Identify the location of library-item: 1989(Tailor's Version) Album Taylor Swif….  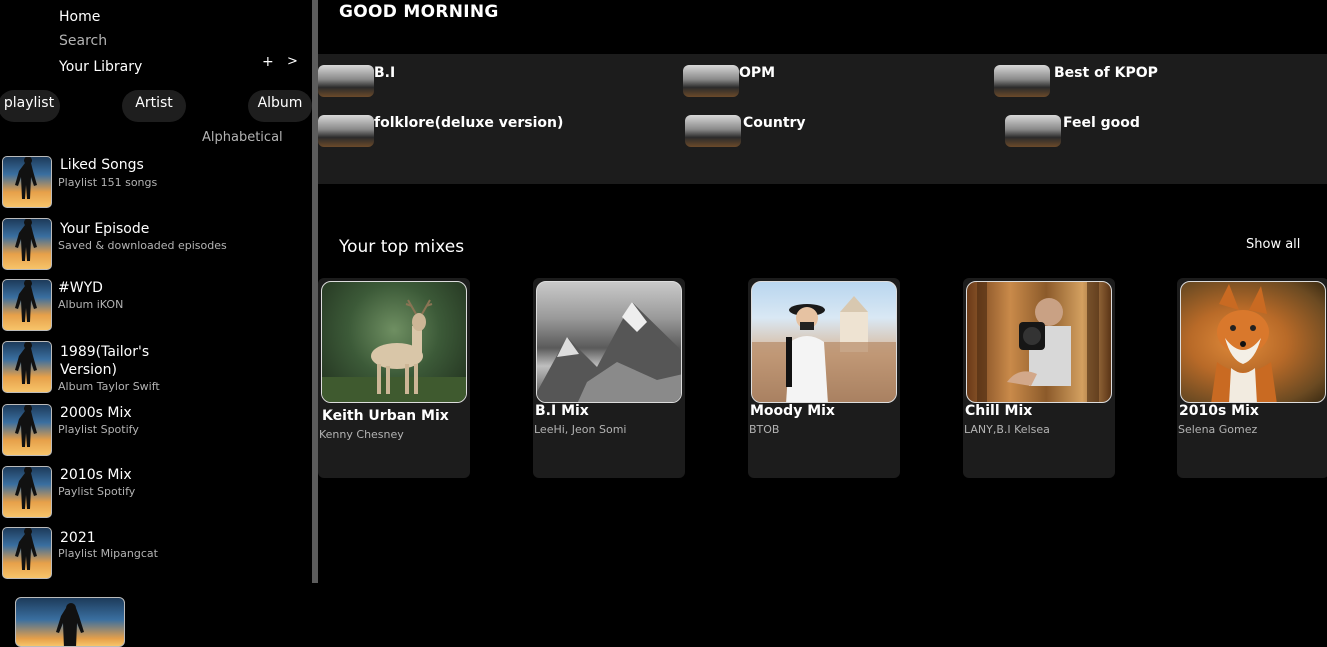
(156, 369).